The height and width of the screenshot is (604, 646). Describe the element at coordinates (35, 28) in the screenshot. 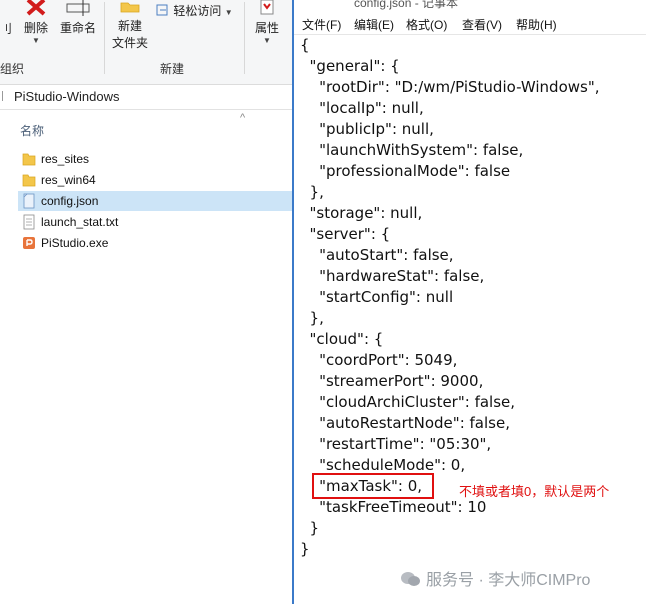

I see `delete-label: 删除` at that location.